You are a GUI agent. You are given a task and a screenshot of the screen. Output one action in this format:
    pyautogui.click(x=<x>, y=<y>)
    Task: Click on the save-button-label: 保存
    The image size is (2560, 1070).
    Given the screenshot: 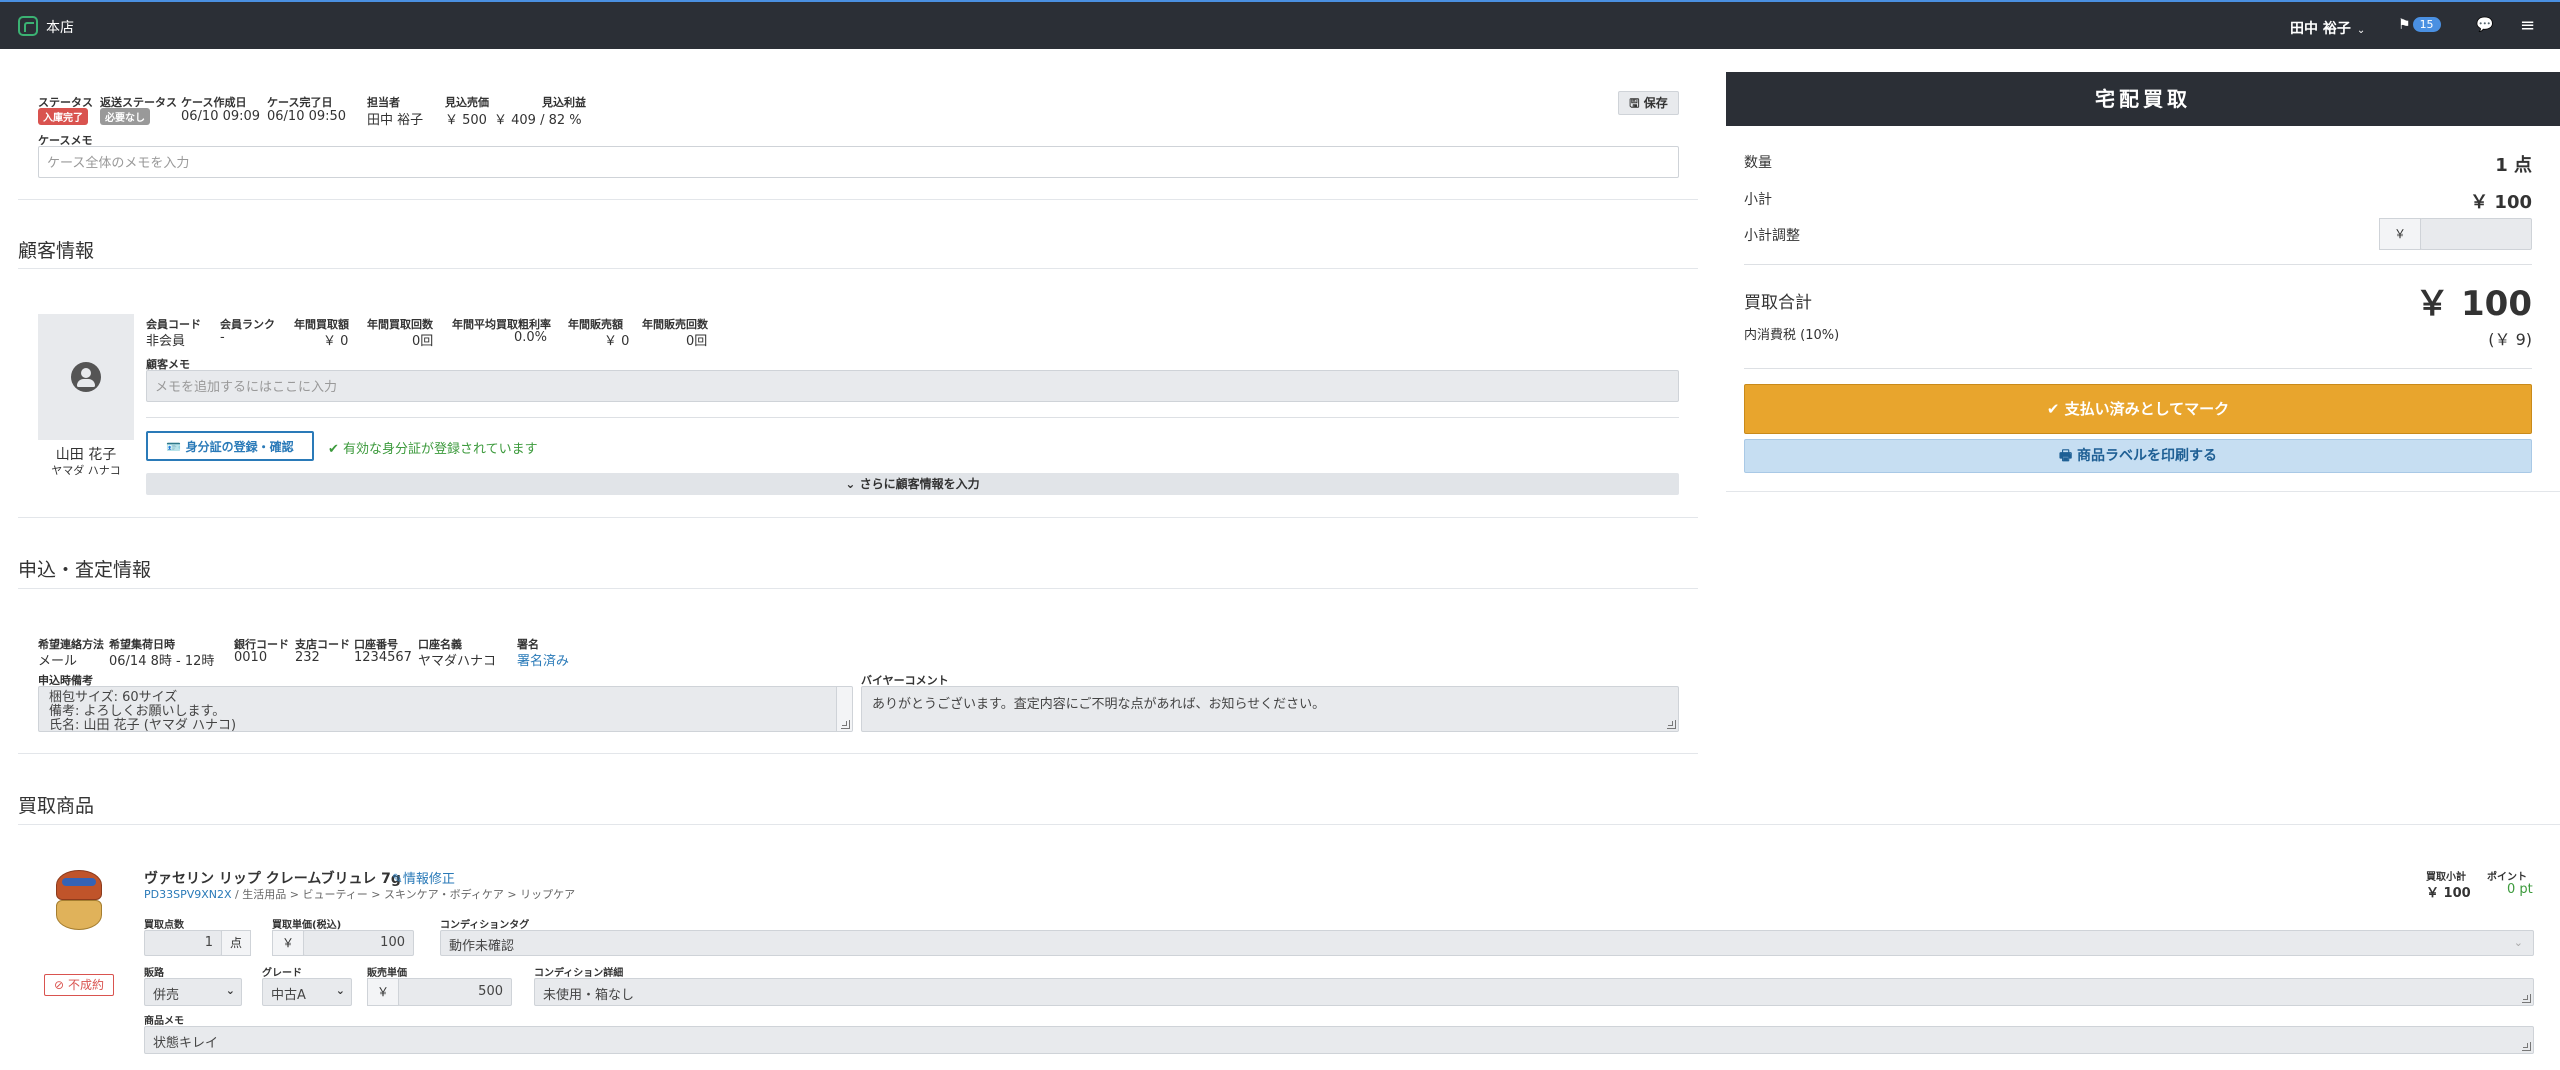 What is the action you would take?
    pyautogui.click(x=1655, y=103)
    